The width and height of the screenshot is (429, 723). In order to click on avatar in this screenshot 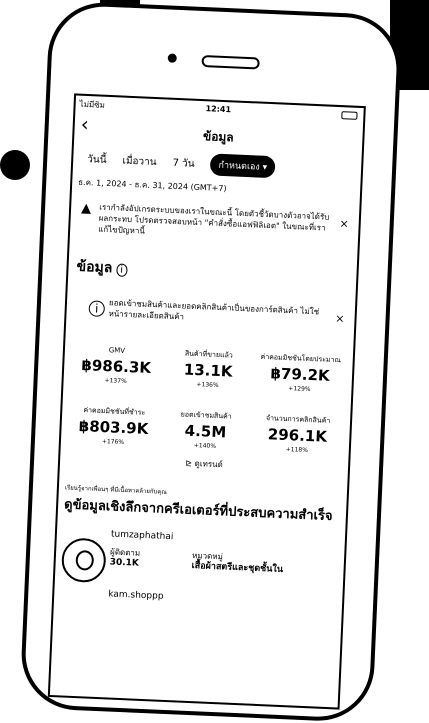, I will do `click(83, 560)`.